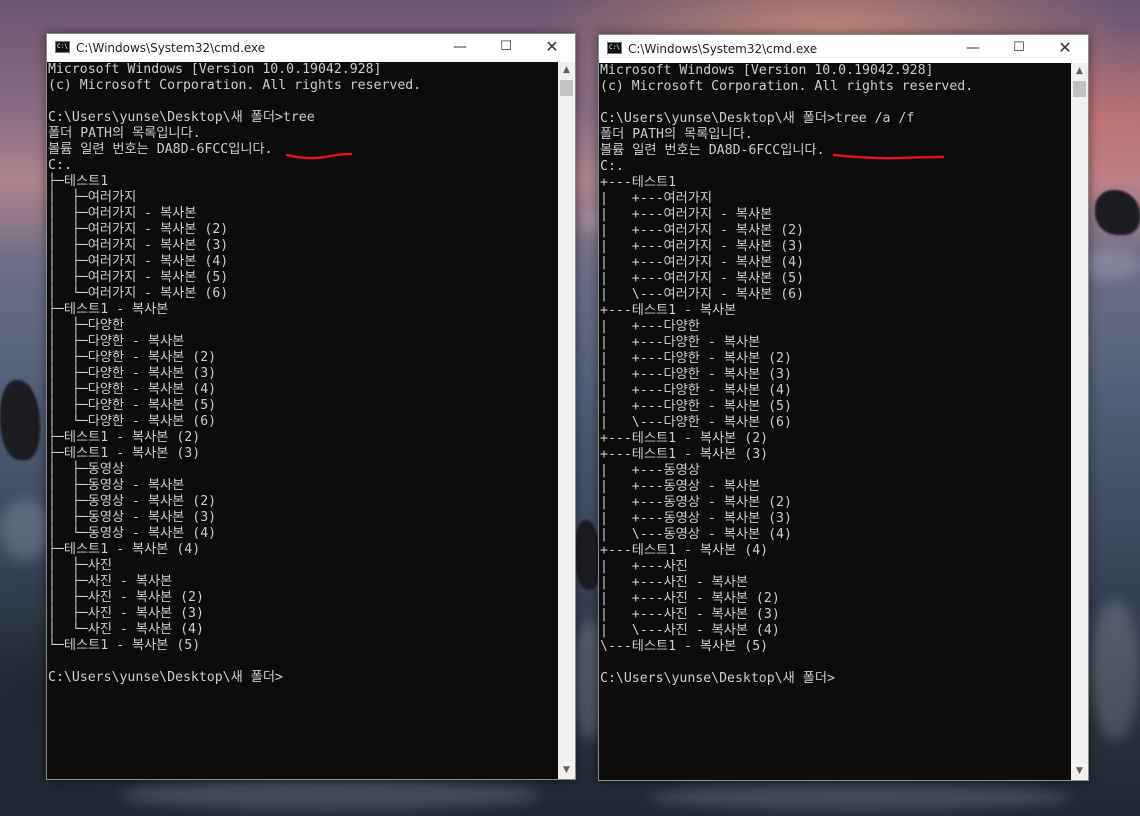 Image resolution: width=1140 pixels, height=816 pixels. Describe the element at coordinates (702, 262) in the screenshot. I see `console-line: | +---여러가지 - 복사본 (4)` at that location.